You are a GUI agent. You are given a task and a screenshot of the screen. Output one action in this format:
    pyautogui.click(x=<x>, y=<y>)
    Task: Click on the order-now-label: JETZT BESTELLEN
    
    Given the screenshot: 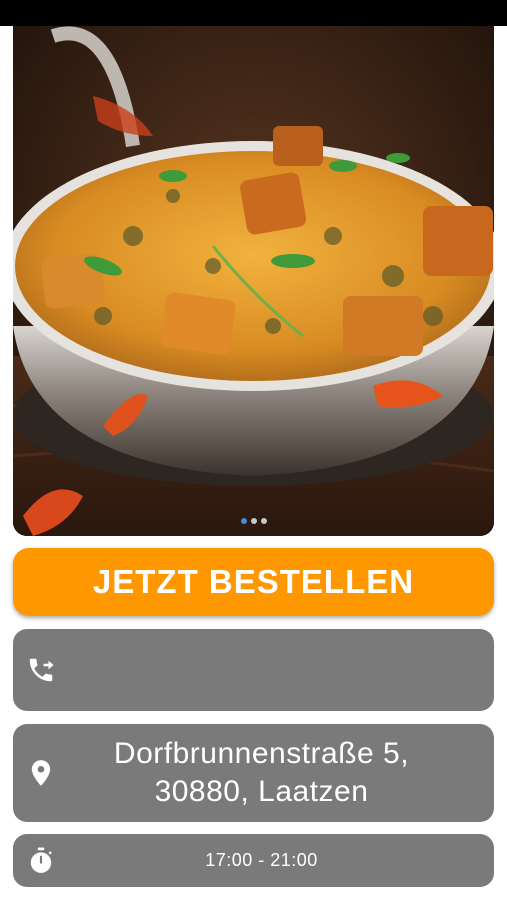 What is the action you would take?
    pyautogui.click(x=253, y=581)
    